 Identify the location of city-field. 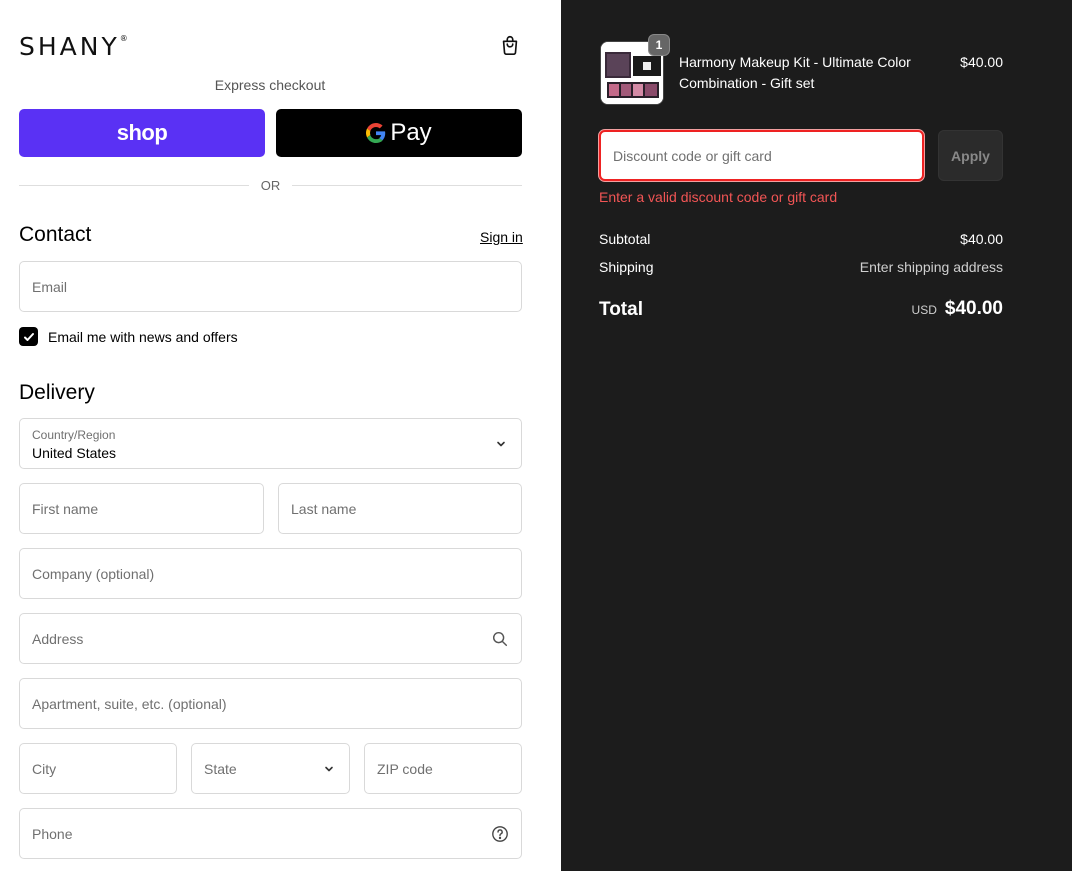
(98, 768).